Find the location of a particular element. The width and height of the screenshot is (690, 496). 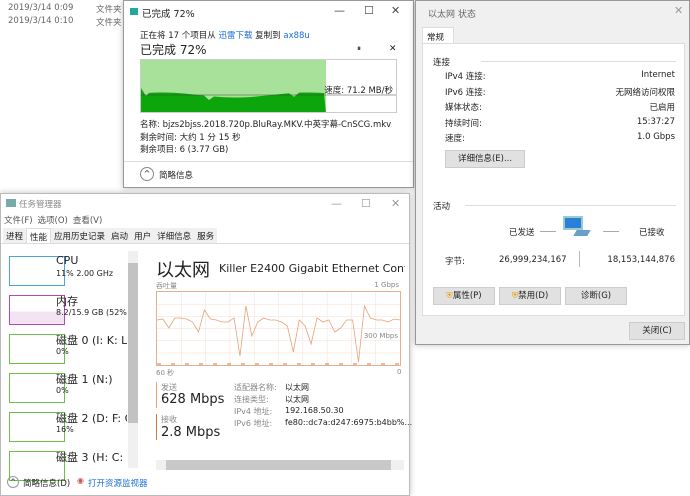

perf-tile: 磁盘 0 (I: K: L: M0% is located at coordinates (64, 352).